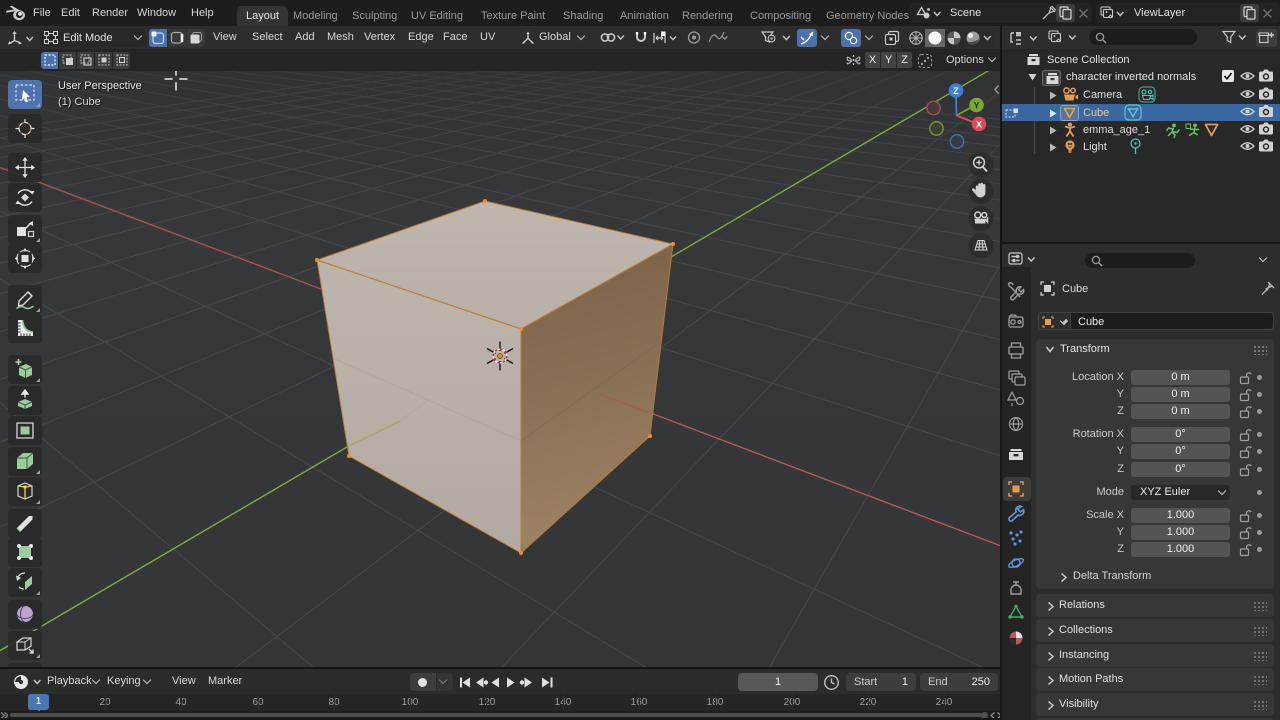 The image size is (1280, 720). What do you see at coordinates (956, 91) in the screenshot?
I see `svg-text: Z` at bounding box center [956, 91].